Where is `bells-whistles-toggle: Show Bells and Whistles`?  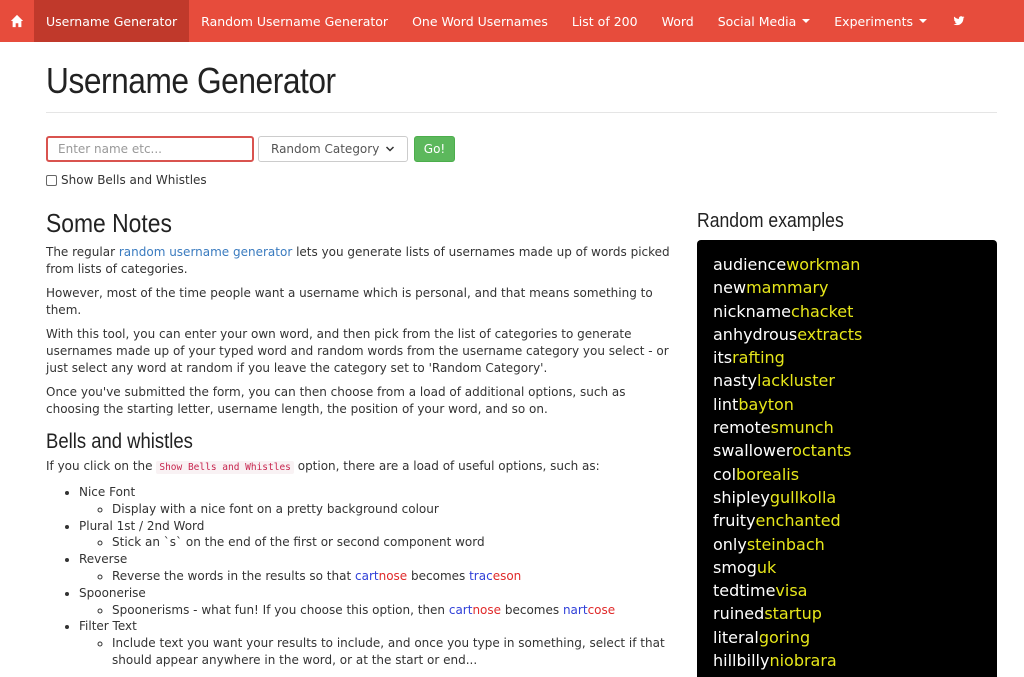 bells-whistles-toggle: Show Bells and Whistles is located at coordinates (126, 180).